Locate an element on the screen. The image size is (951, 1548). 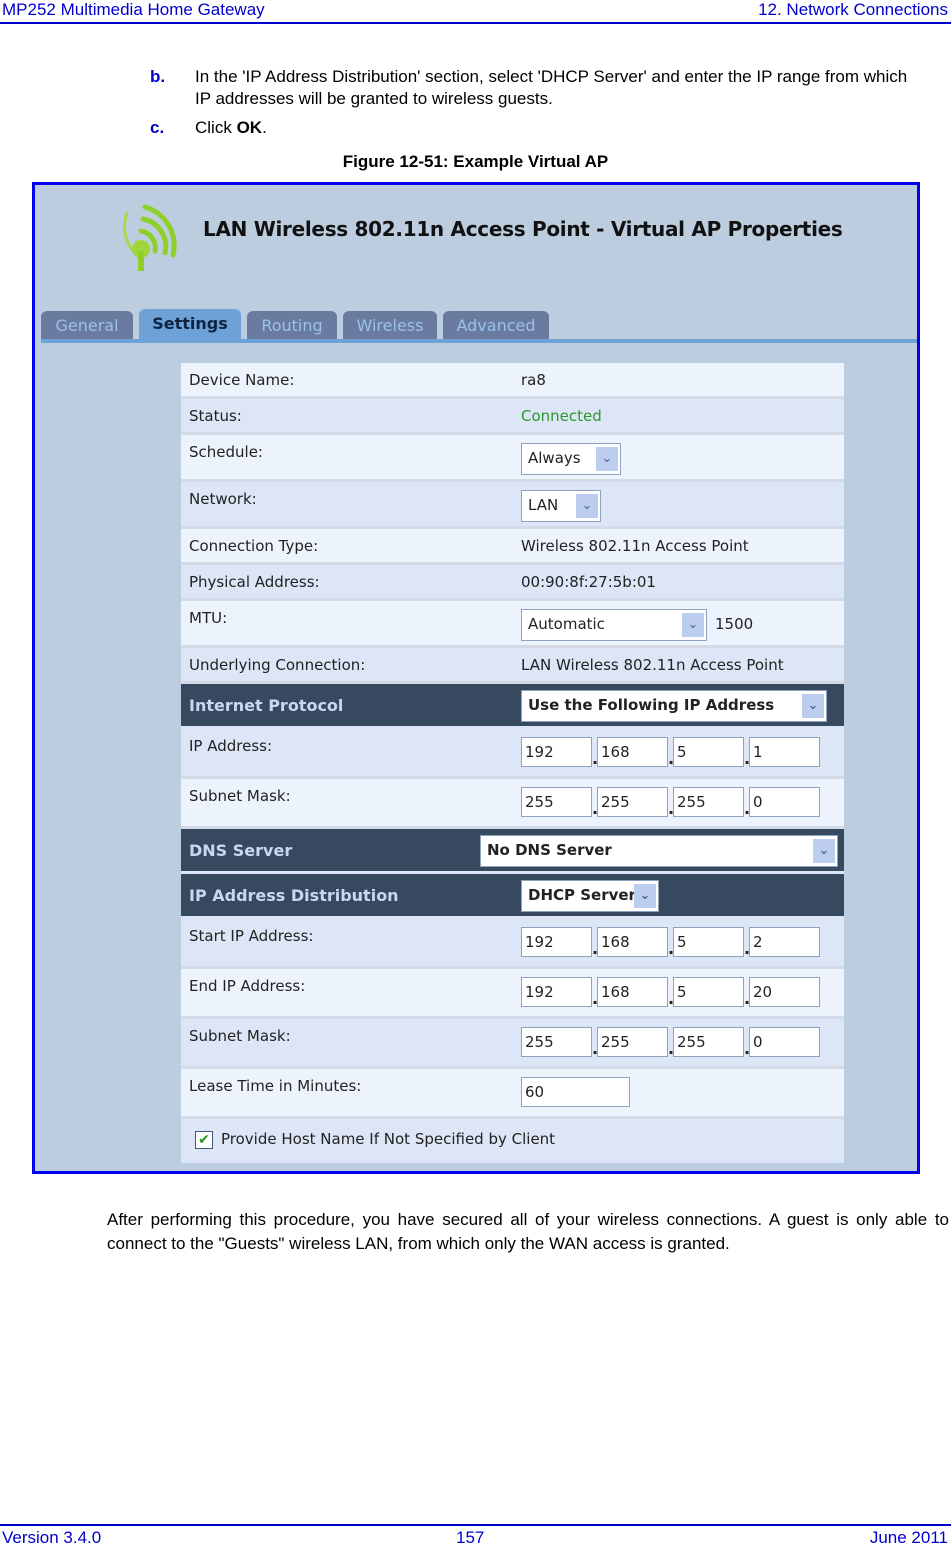
ok-emphasis: OK is located at coordinates (249, 127).